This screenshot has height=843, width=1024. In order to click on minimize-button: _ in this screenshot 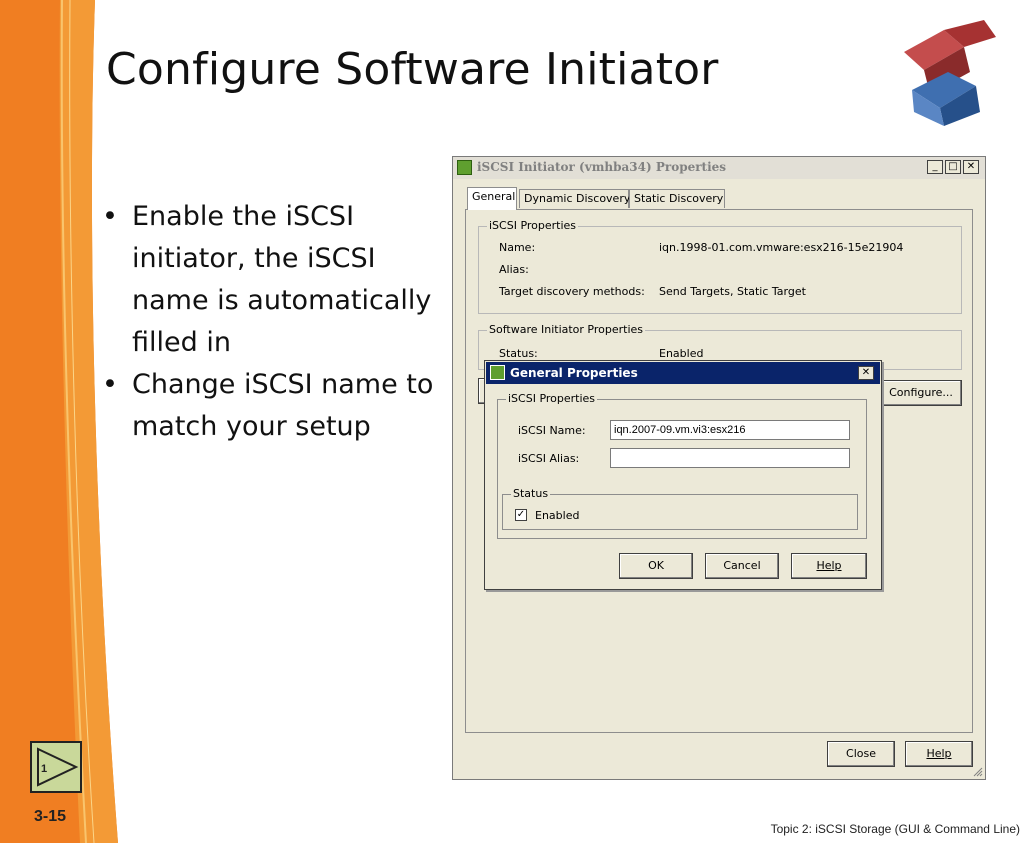, I will do `click(935, 167)`.